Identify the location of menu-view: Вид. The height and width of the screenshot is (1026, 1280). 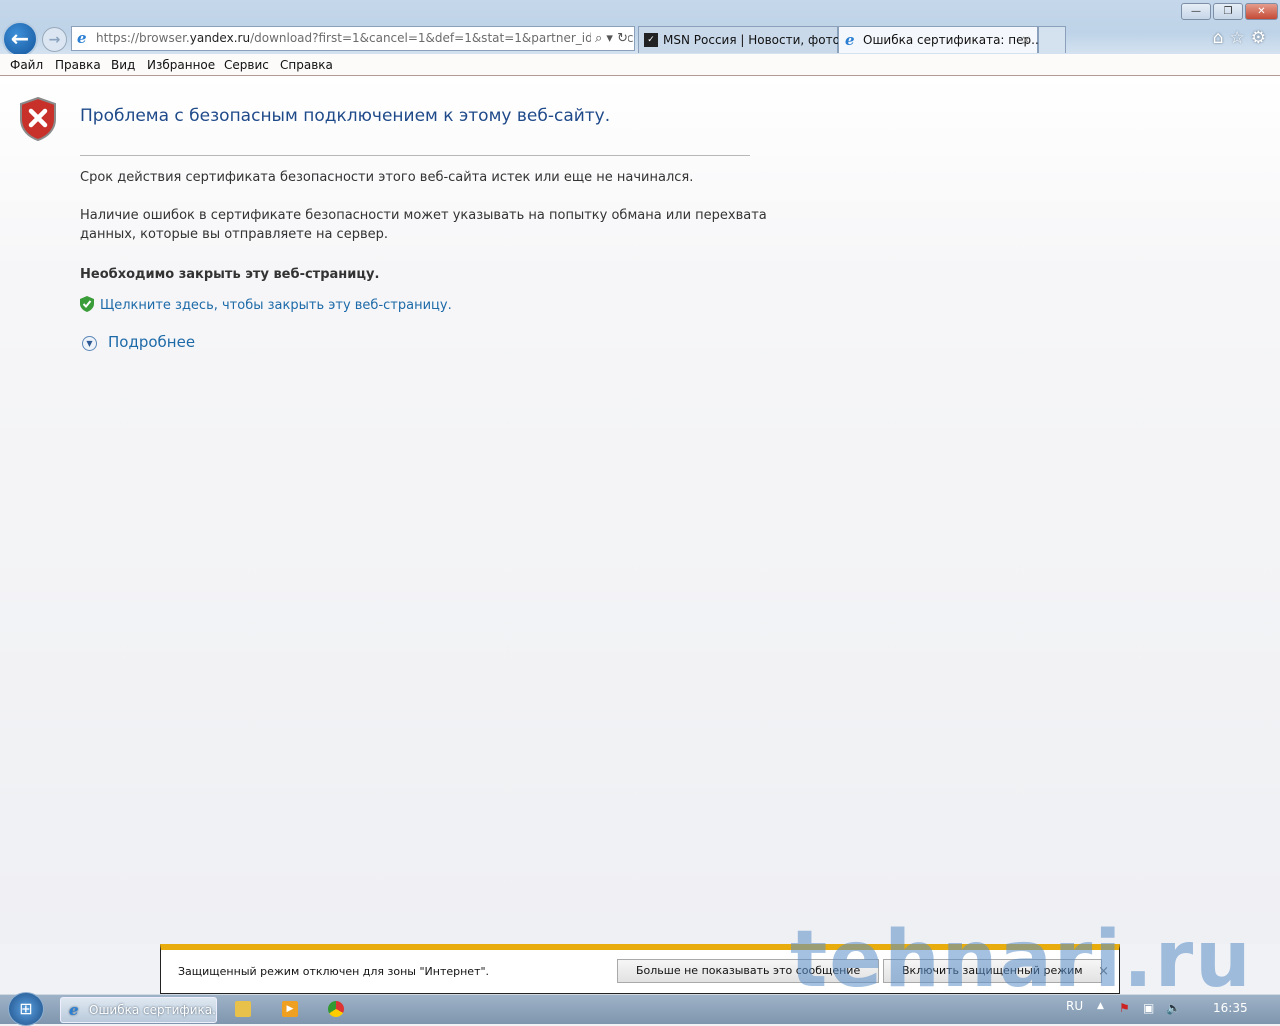
(123, 65).